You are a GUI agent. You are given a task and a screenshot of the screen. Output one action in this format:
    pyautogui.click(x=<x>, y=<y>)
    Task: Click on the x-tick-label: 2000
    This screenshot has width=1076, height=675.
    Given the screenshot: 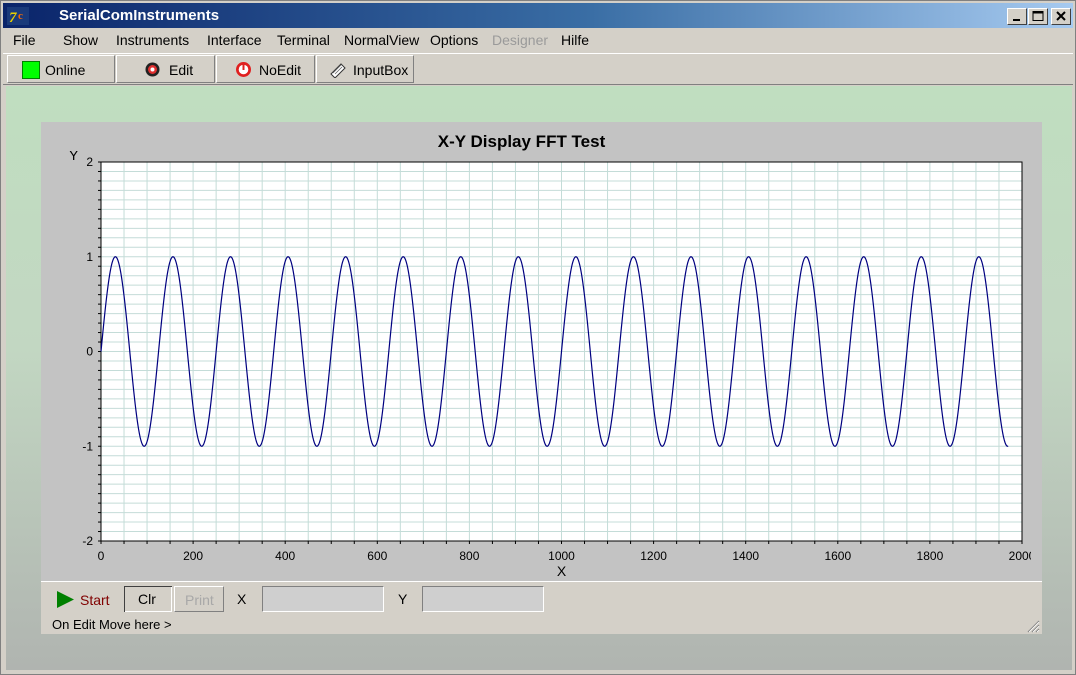 What is the action you would take?
    pyautogui.click(x=1020, y=556)
    